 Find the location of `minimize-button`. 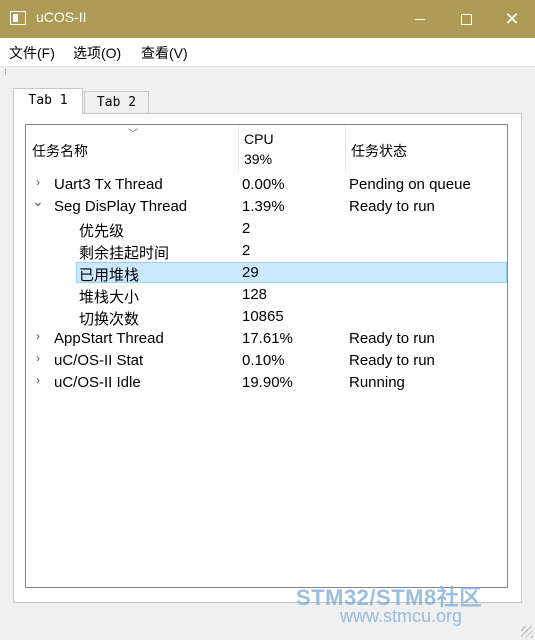

minimize-button is located at coordinates (420, 19).